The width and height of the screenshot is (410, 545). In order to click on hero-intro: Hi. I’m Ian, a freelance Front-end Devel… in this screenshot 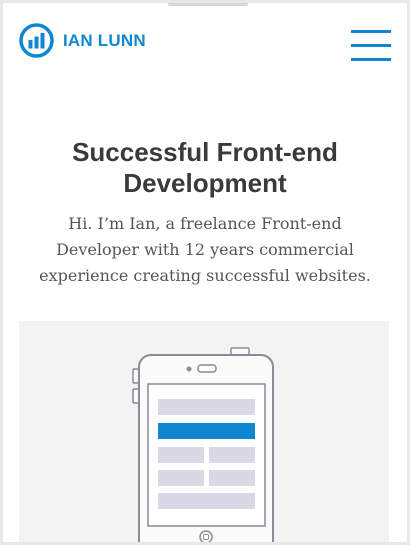, I will do `click(205, 250)`.